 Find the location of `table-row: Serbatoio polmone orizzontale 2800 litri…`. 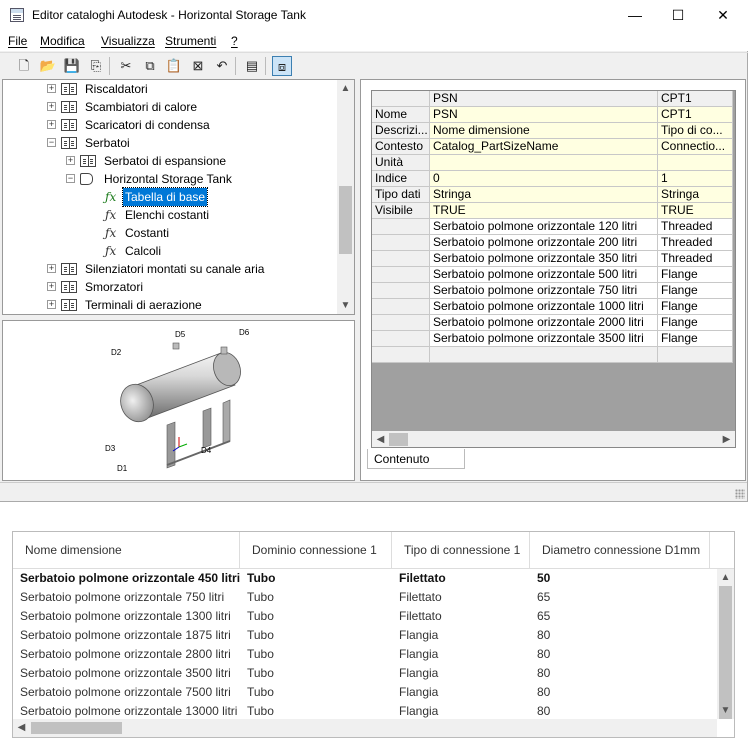

table-row: Serbatoio polmone orizzontale 2800 litri… is located at coordinates (365, 654).